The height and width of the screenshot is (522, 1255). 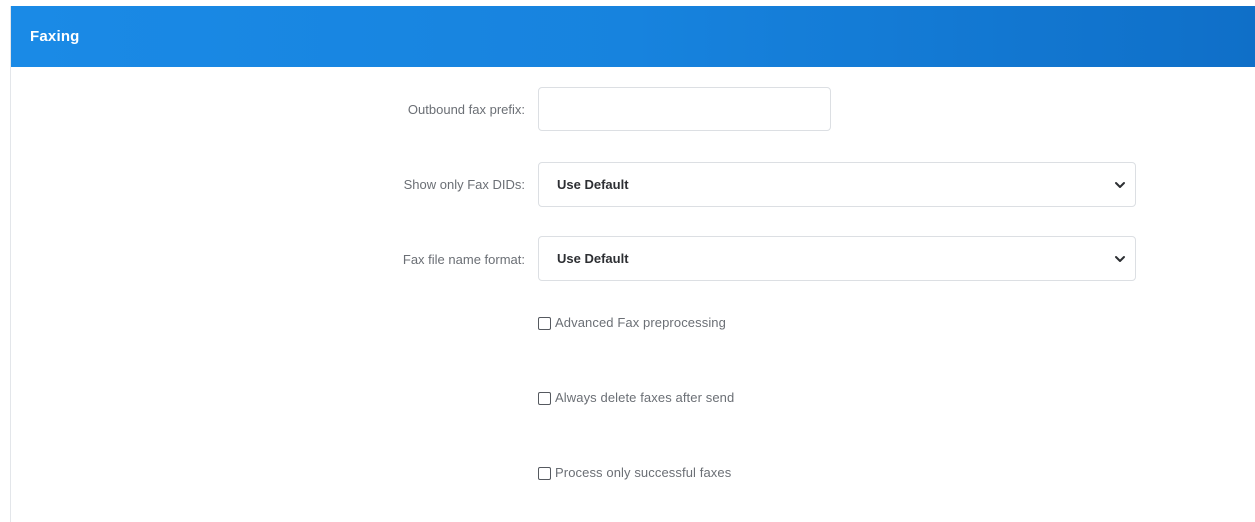 I want to click on advanced-fax-preprocessing-option: Advanced Fax preprocessing, so click(x=632, y=323).